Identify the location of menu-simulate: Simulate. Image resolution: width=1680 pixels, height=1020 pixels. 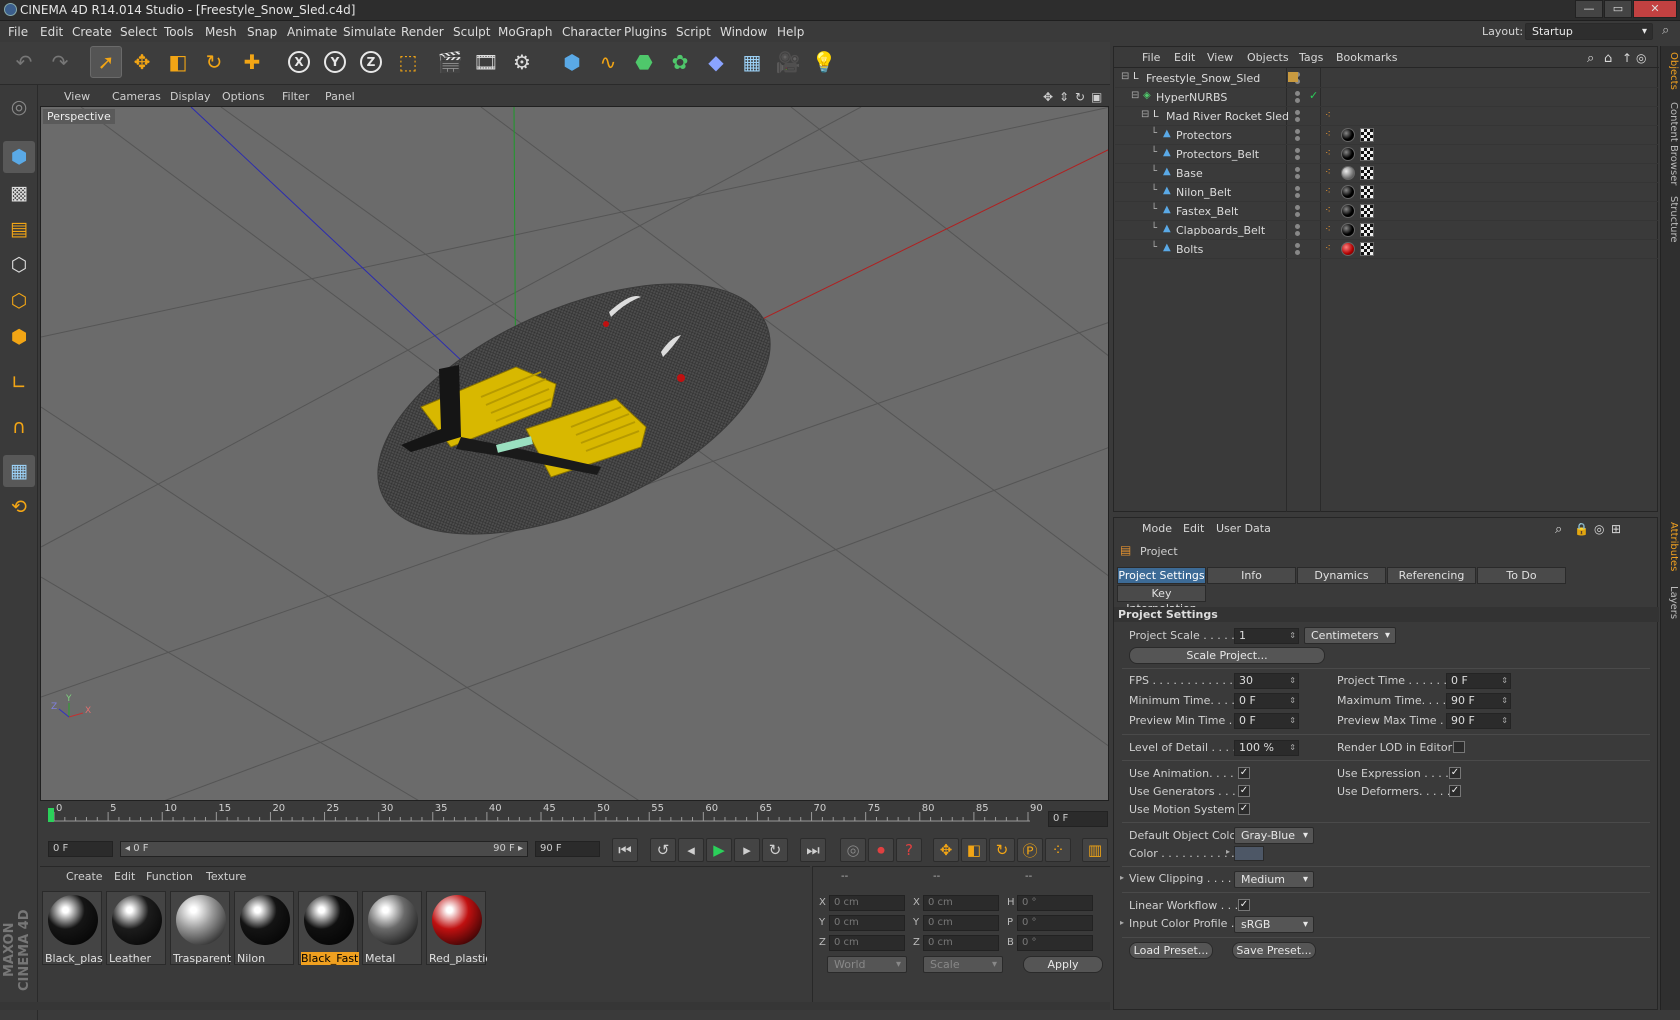
(369, 32).